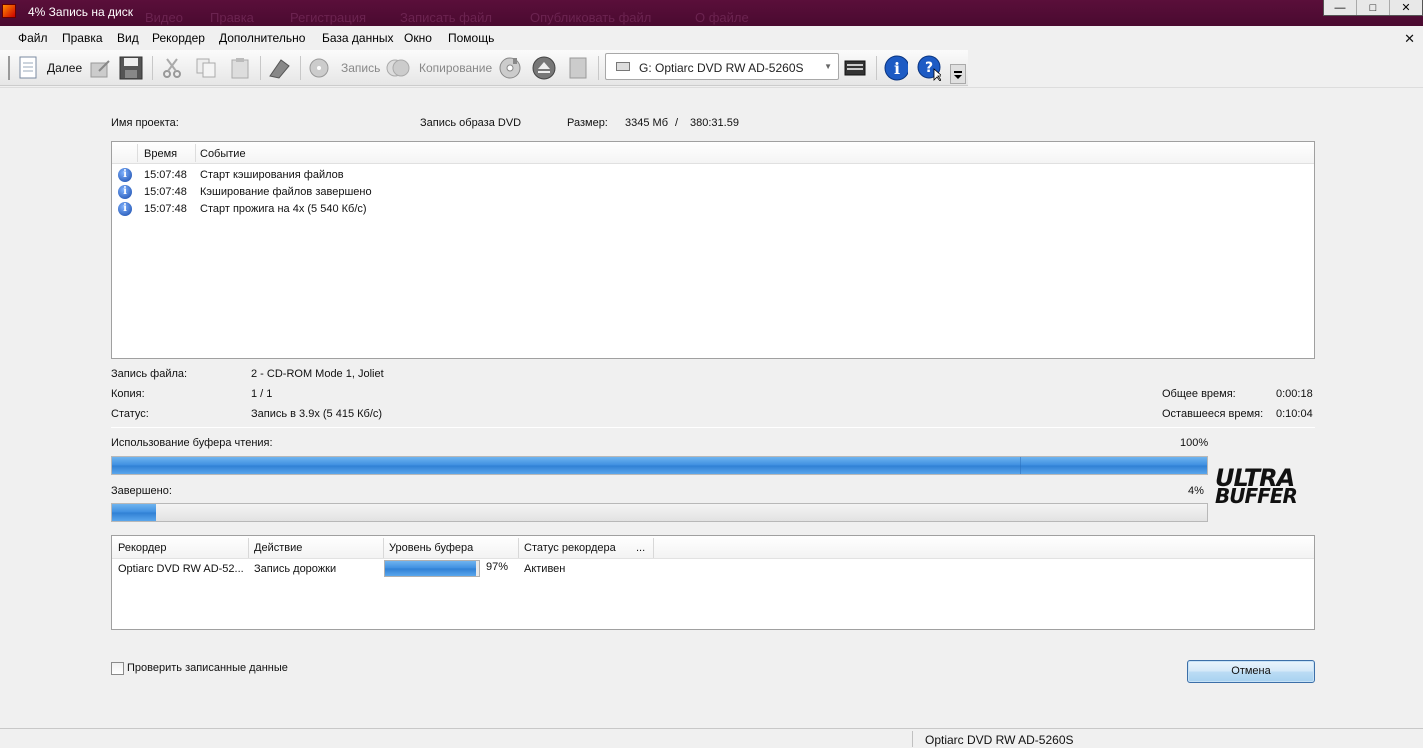  Describe the element at coordinates (328, 17) in the screenshot. I see `ghost-menu-item: Регистрация` at that location.